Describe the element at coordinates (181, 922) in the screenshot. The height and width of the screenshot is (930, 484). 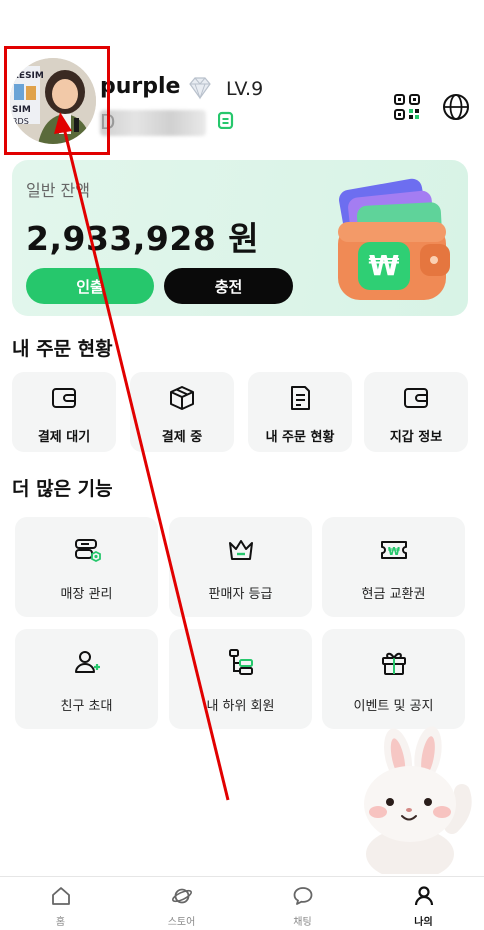
I see `nav-store-label: 스토어` at that location.